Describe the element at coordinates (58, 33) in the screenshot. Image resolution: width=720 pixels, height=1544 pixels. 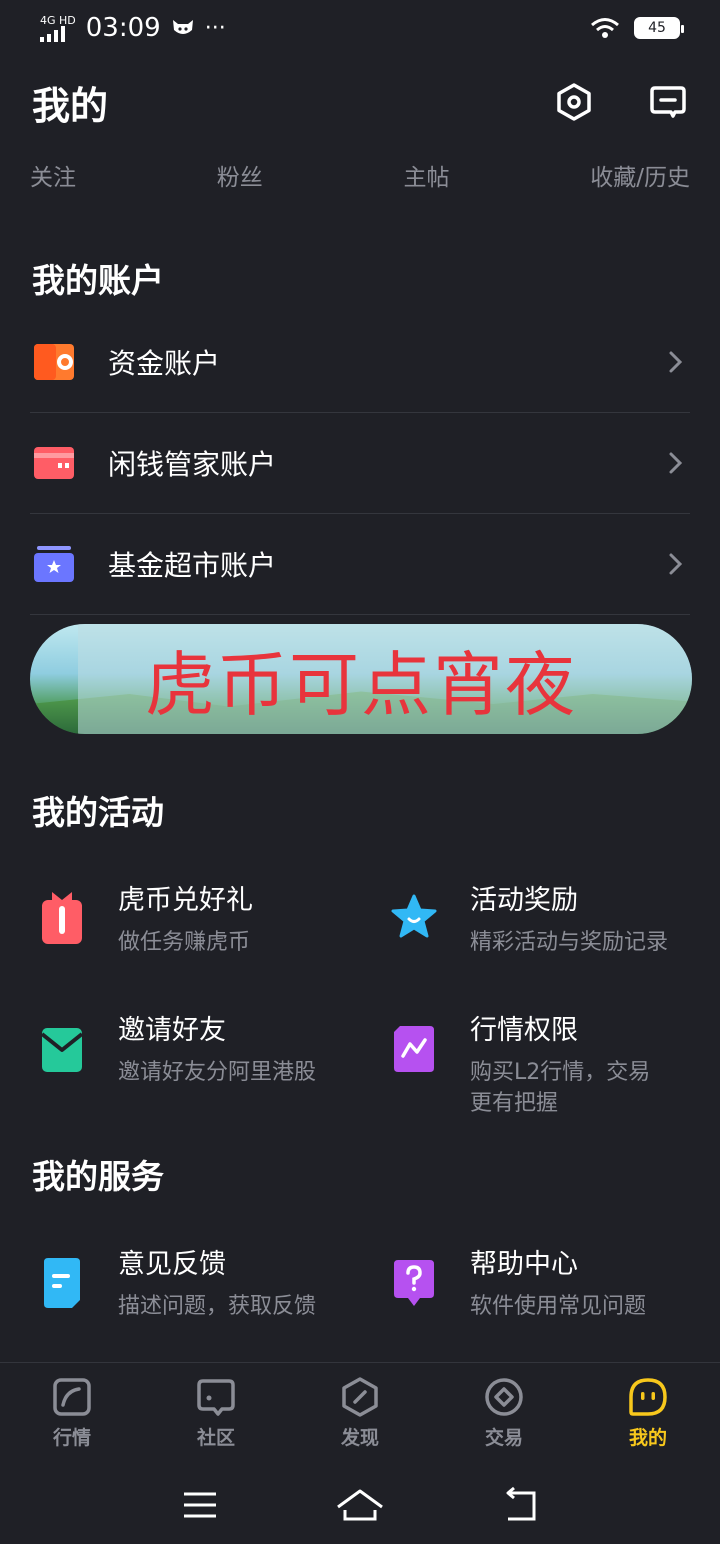
I see `signal-icon` at that location.